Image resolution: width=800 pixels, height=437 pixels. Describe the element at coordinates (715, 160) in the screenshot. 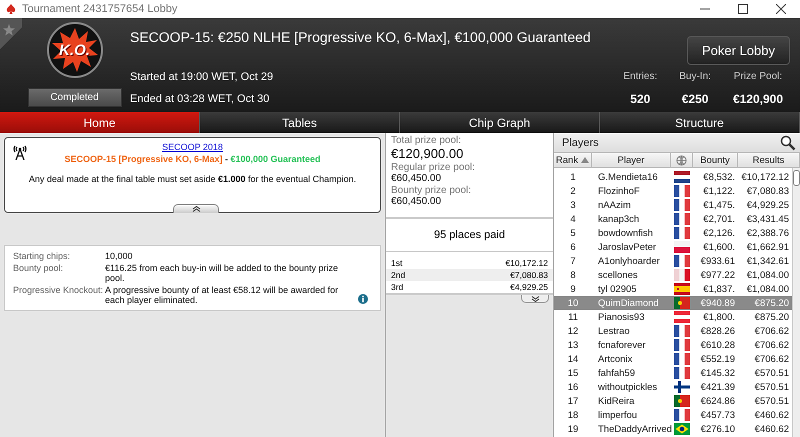

I see `column-header: Bounty` at that location.